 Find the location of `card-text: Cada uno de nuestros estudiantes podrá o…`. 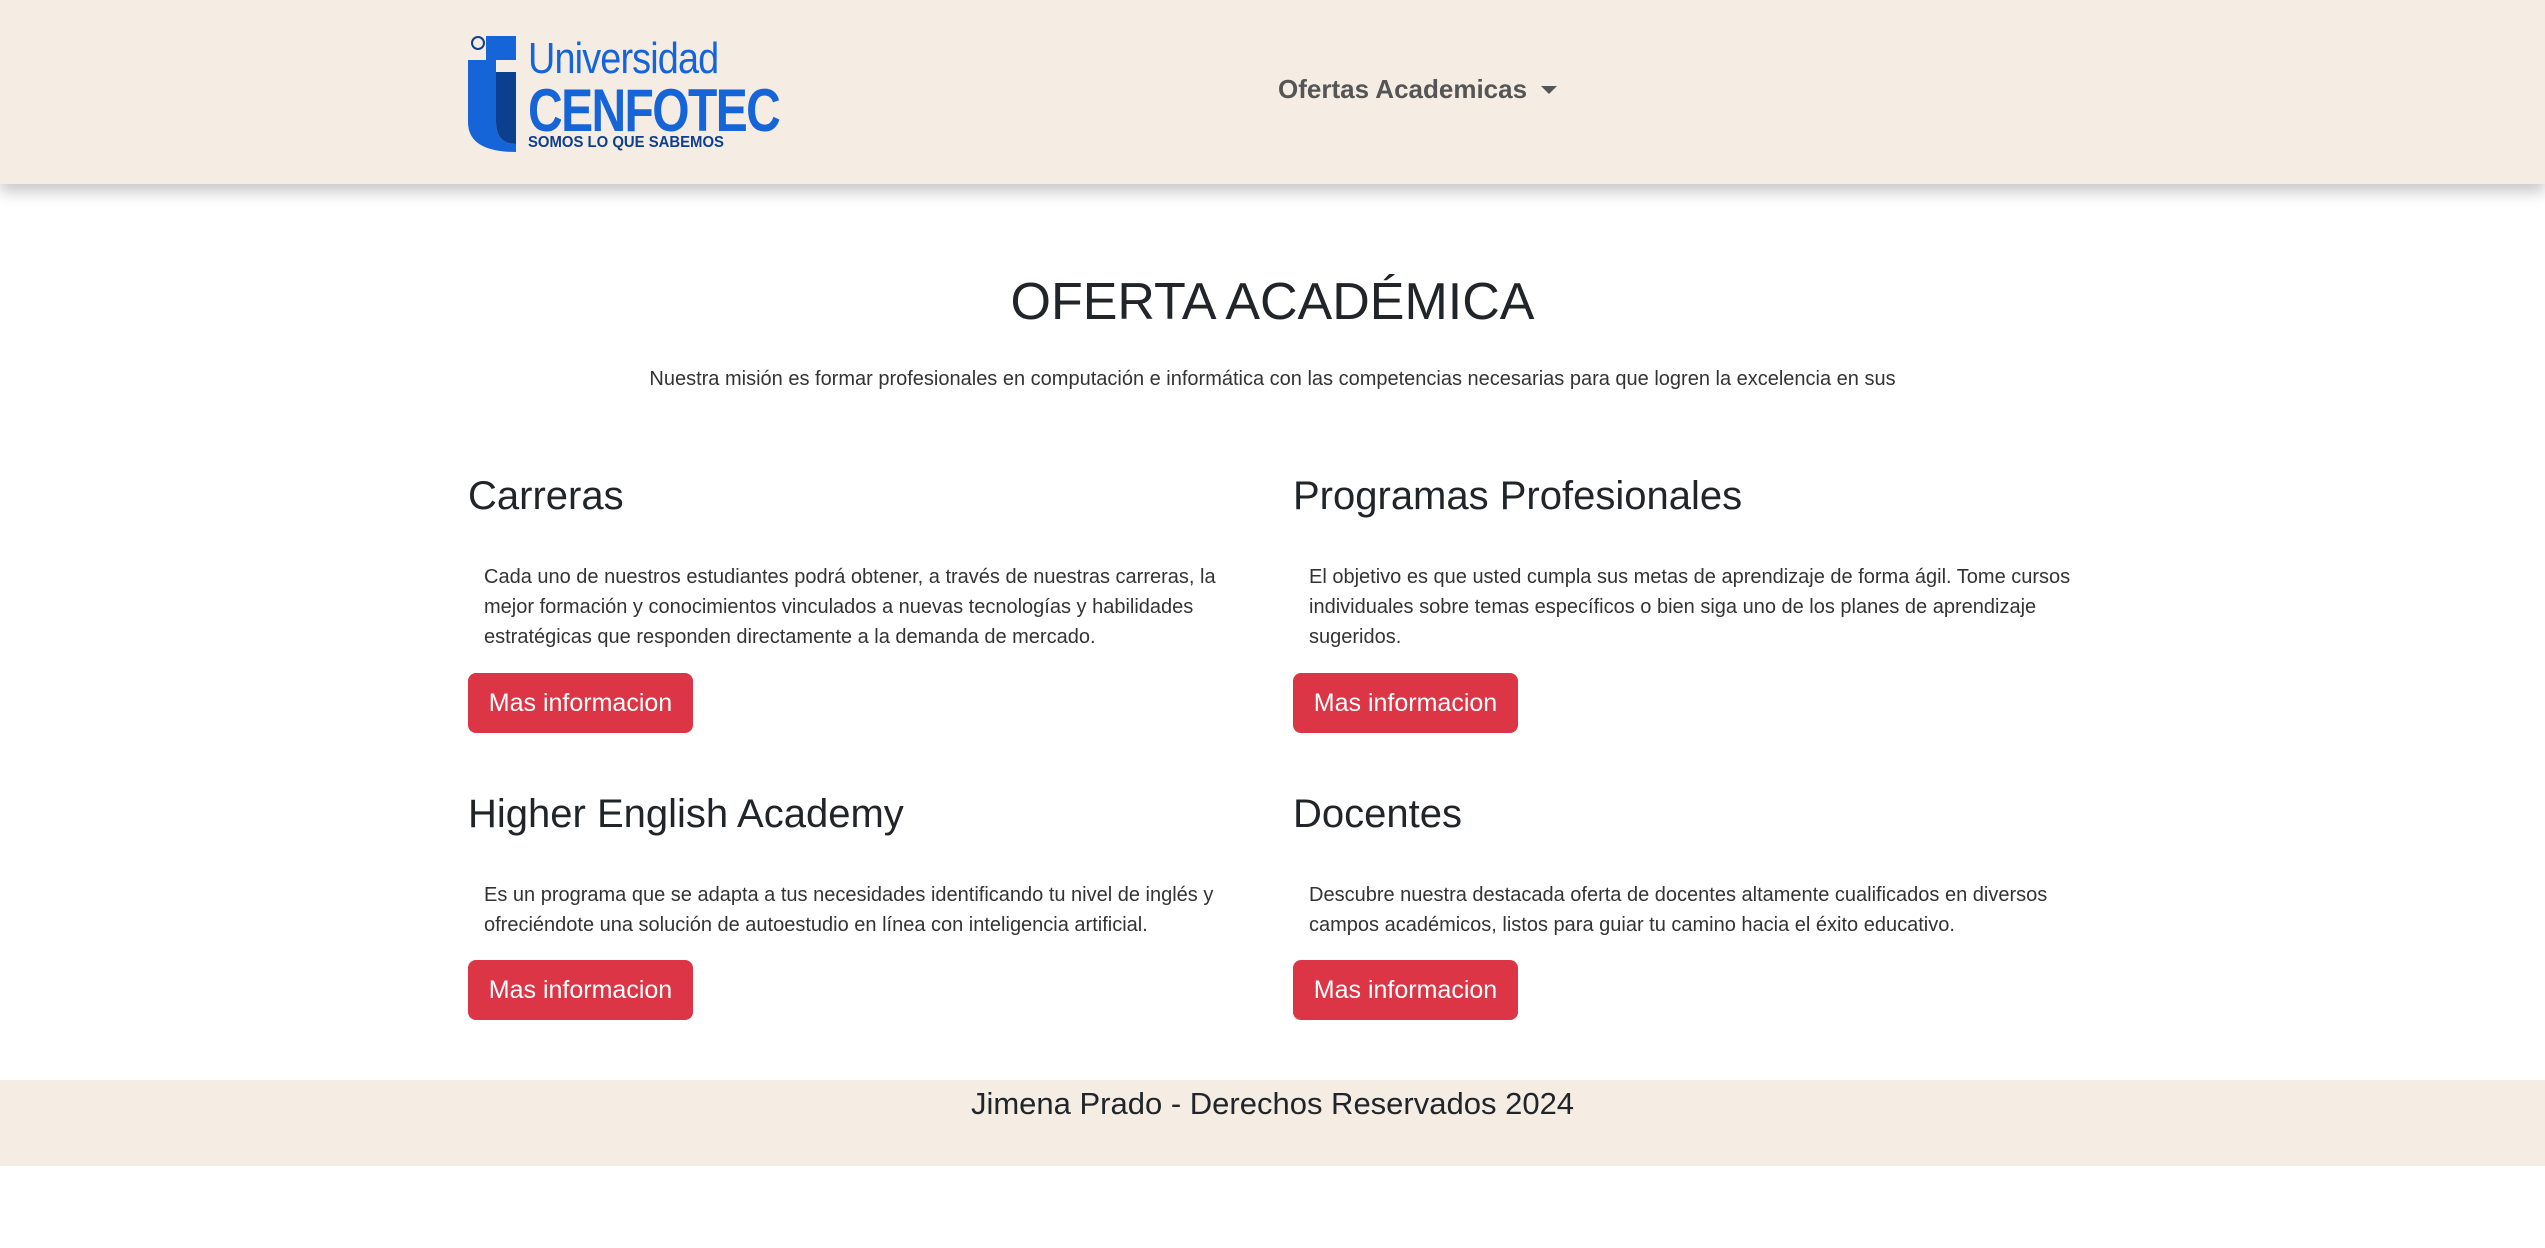

card-text: Cada uno de nuestros estudiantes podrá o… is located at coordinates (850, 607).